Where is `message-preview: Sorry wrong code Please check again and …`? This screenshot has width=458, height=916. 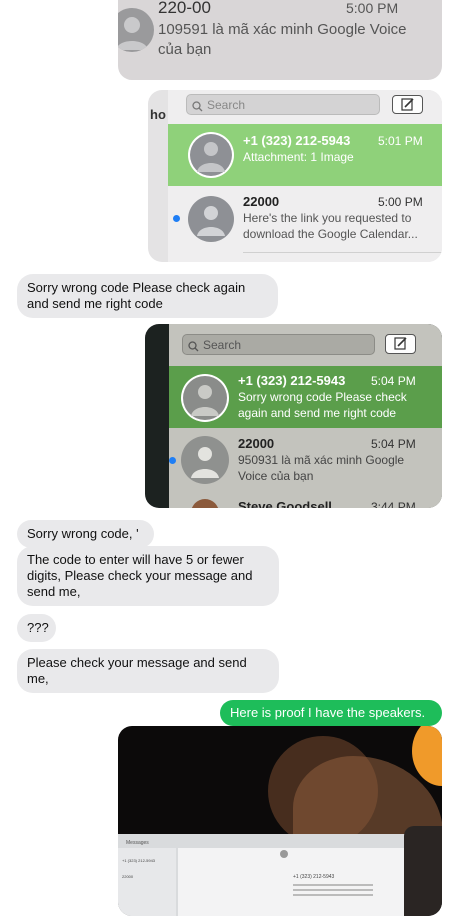 message-preview: Sorry wrong code Please check again and … is located at coordinates (322, 405).